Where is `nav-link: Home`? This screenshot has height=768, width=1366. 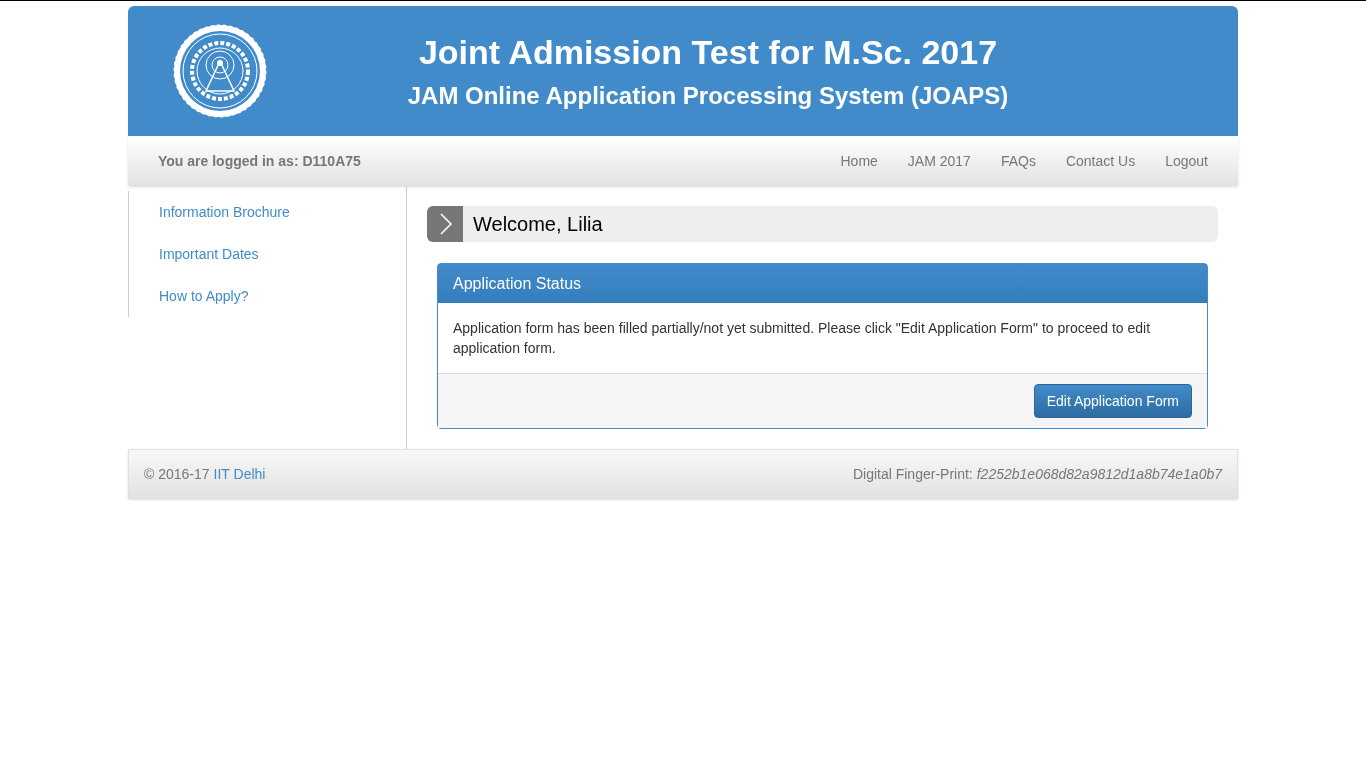
nav-link: Home is located at coordinates (859, 161).